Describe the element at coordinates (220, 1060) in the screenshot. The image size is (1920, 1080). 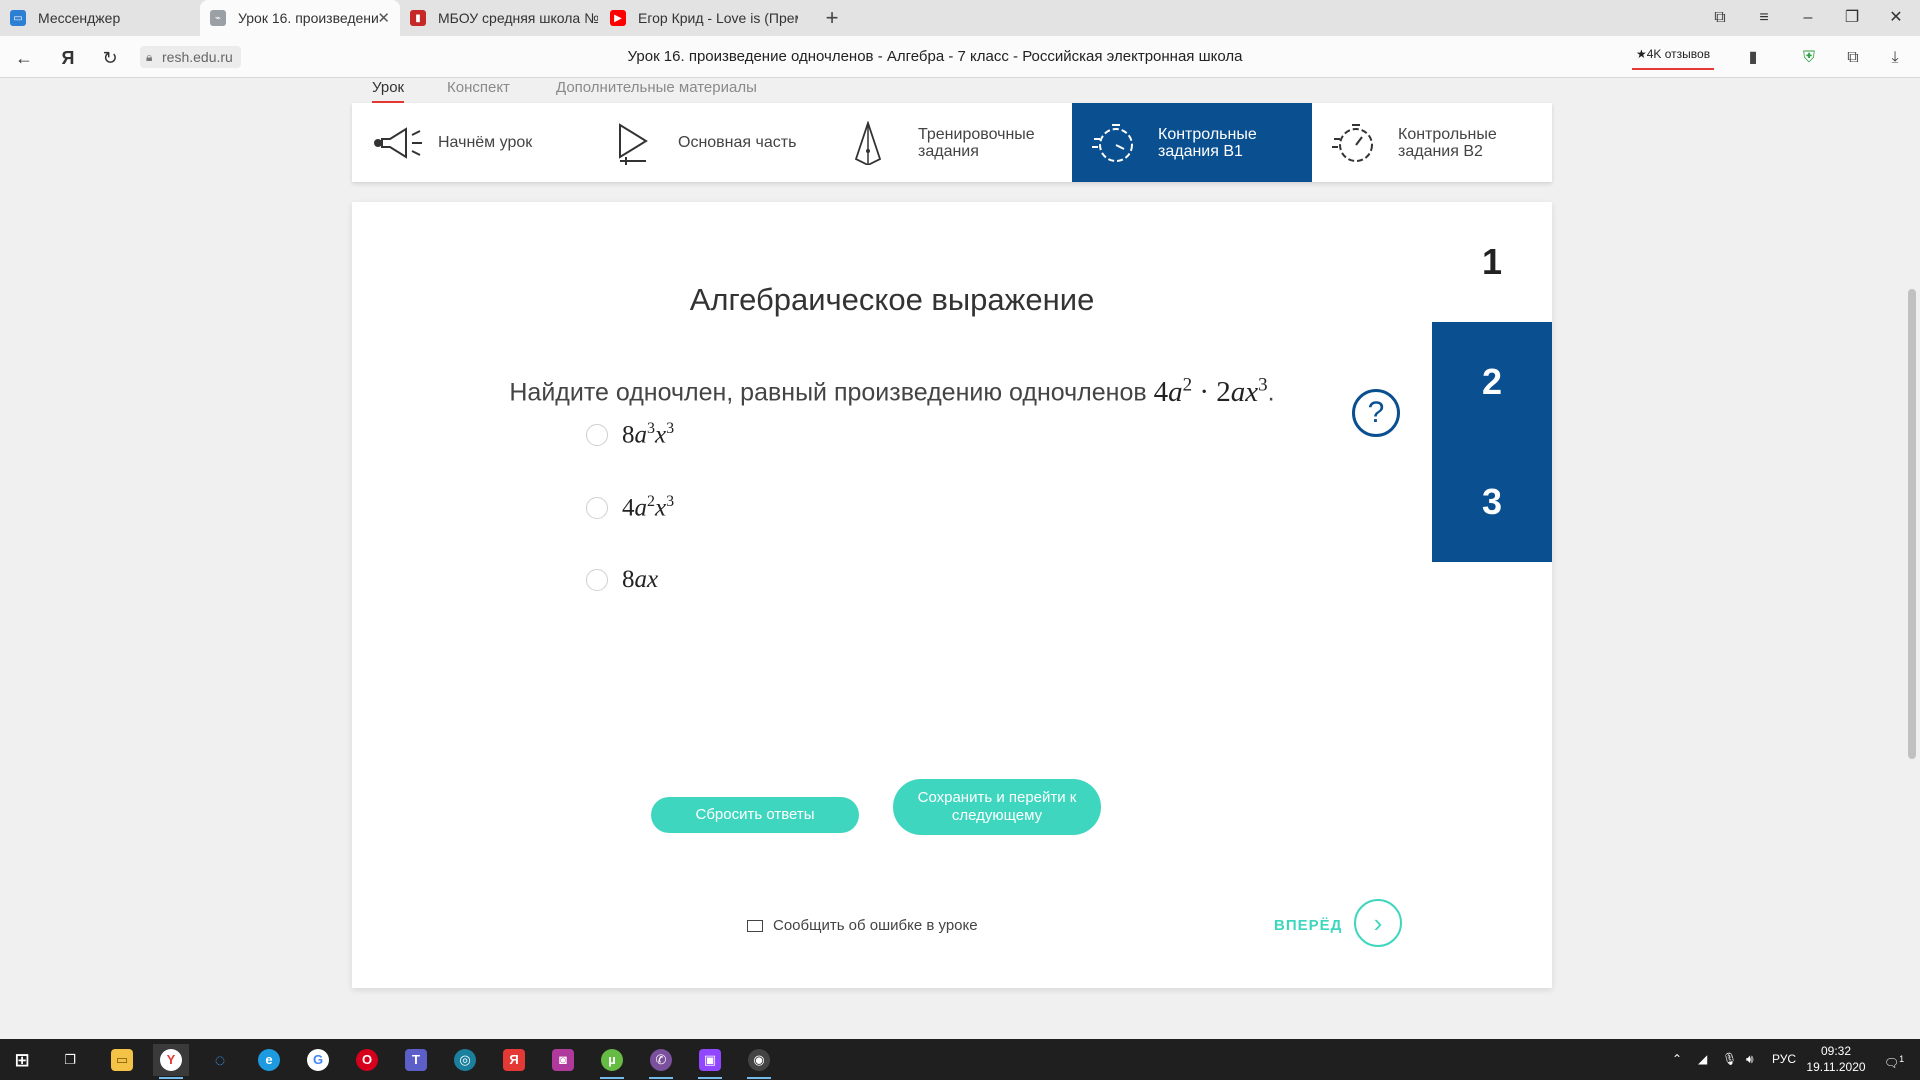
I see `cortana-icon: ◌` at that location.